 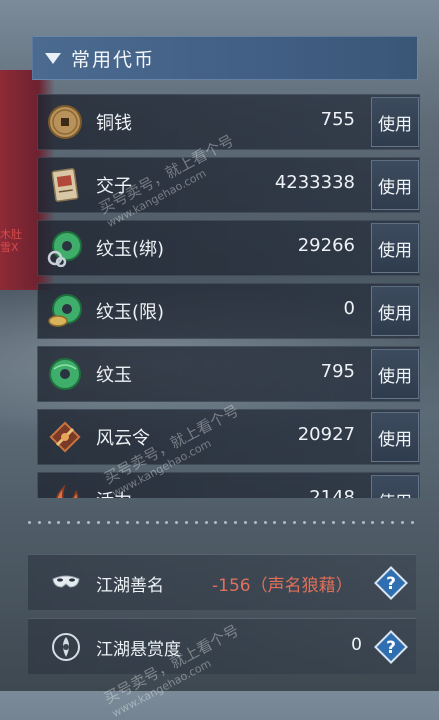 I want to click on currency-name: 纹玉, so click(x=114, y=375).